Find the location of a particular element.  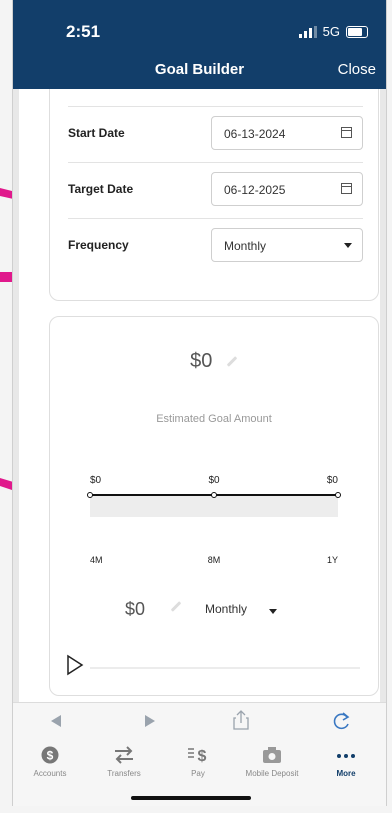

target-date-value: 06-12-2025 is located at coordinates (255, 190).